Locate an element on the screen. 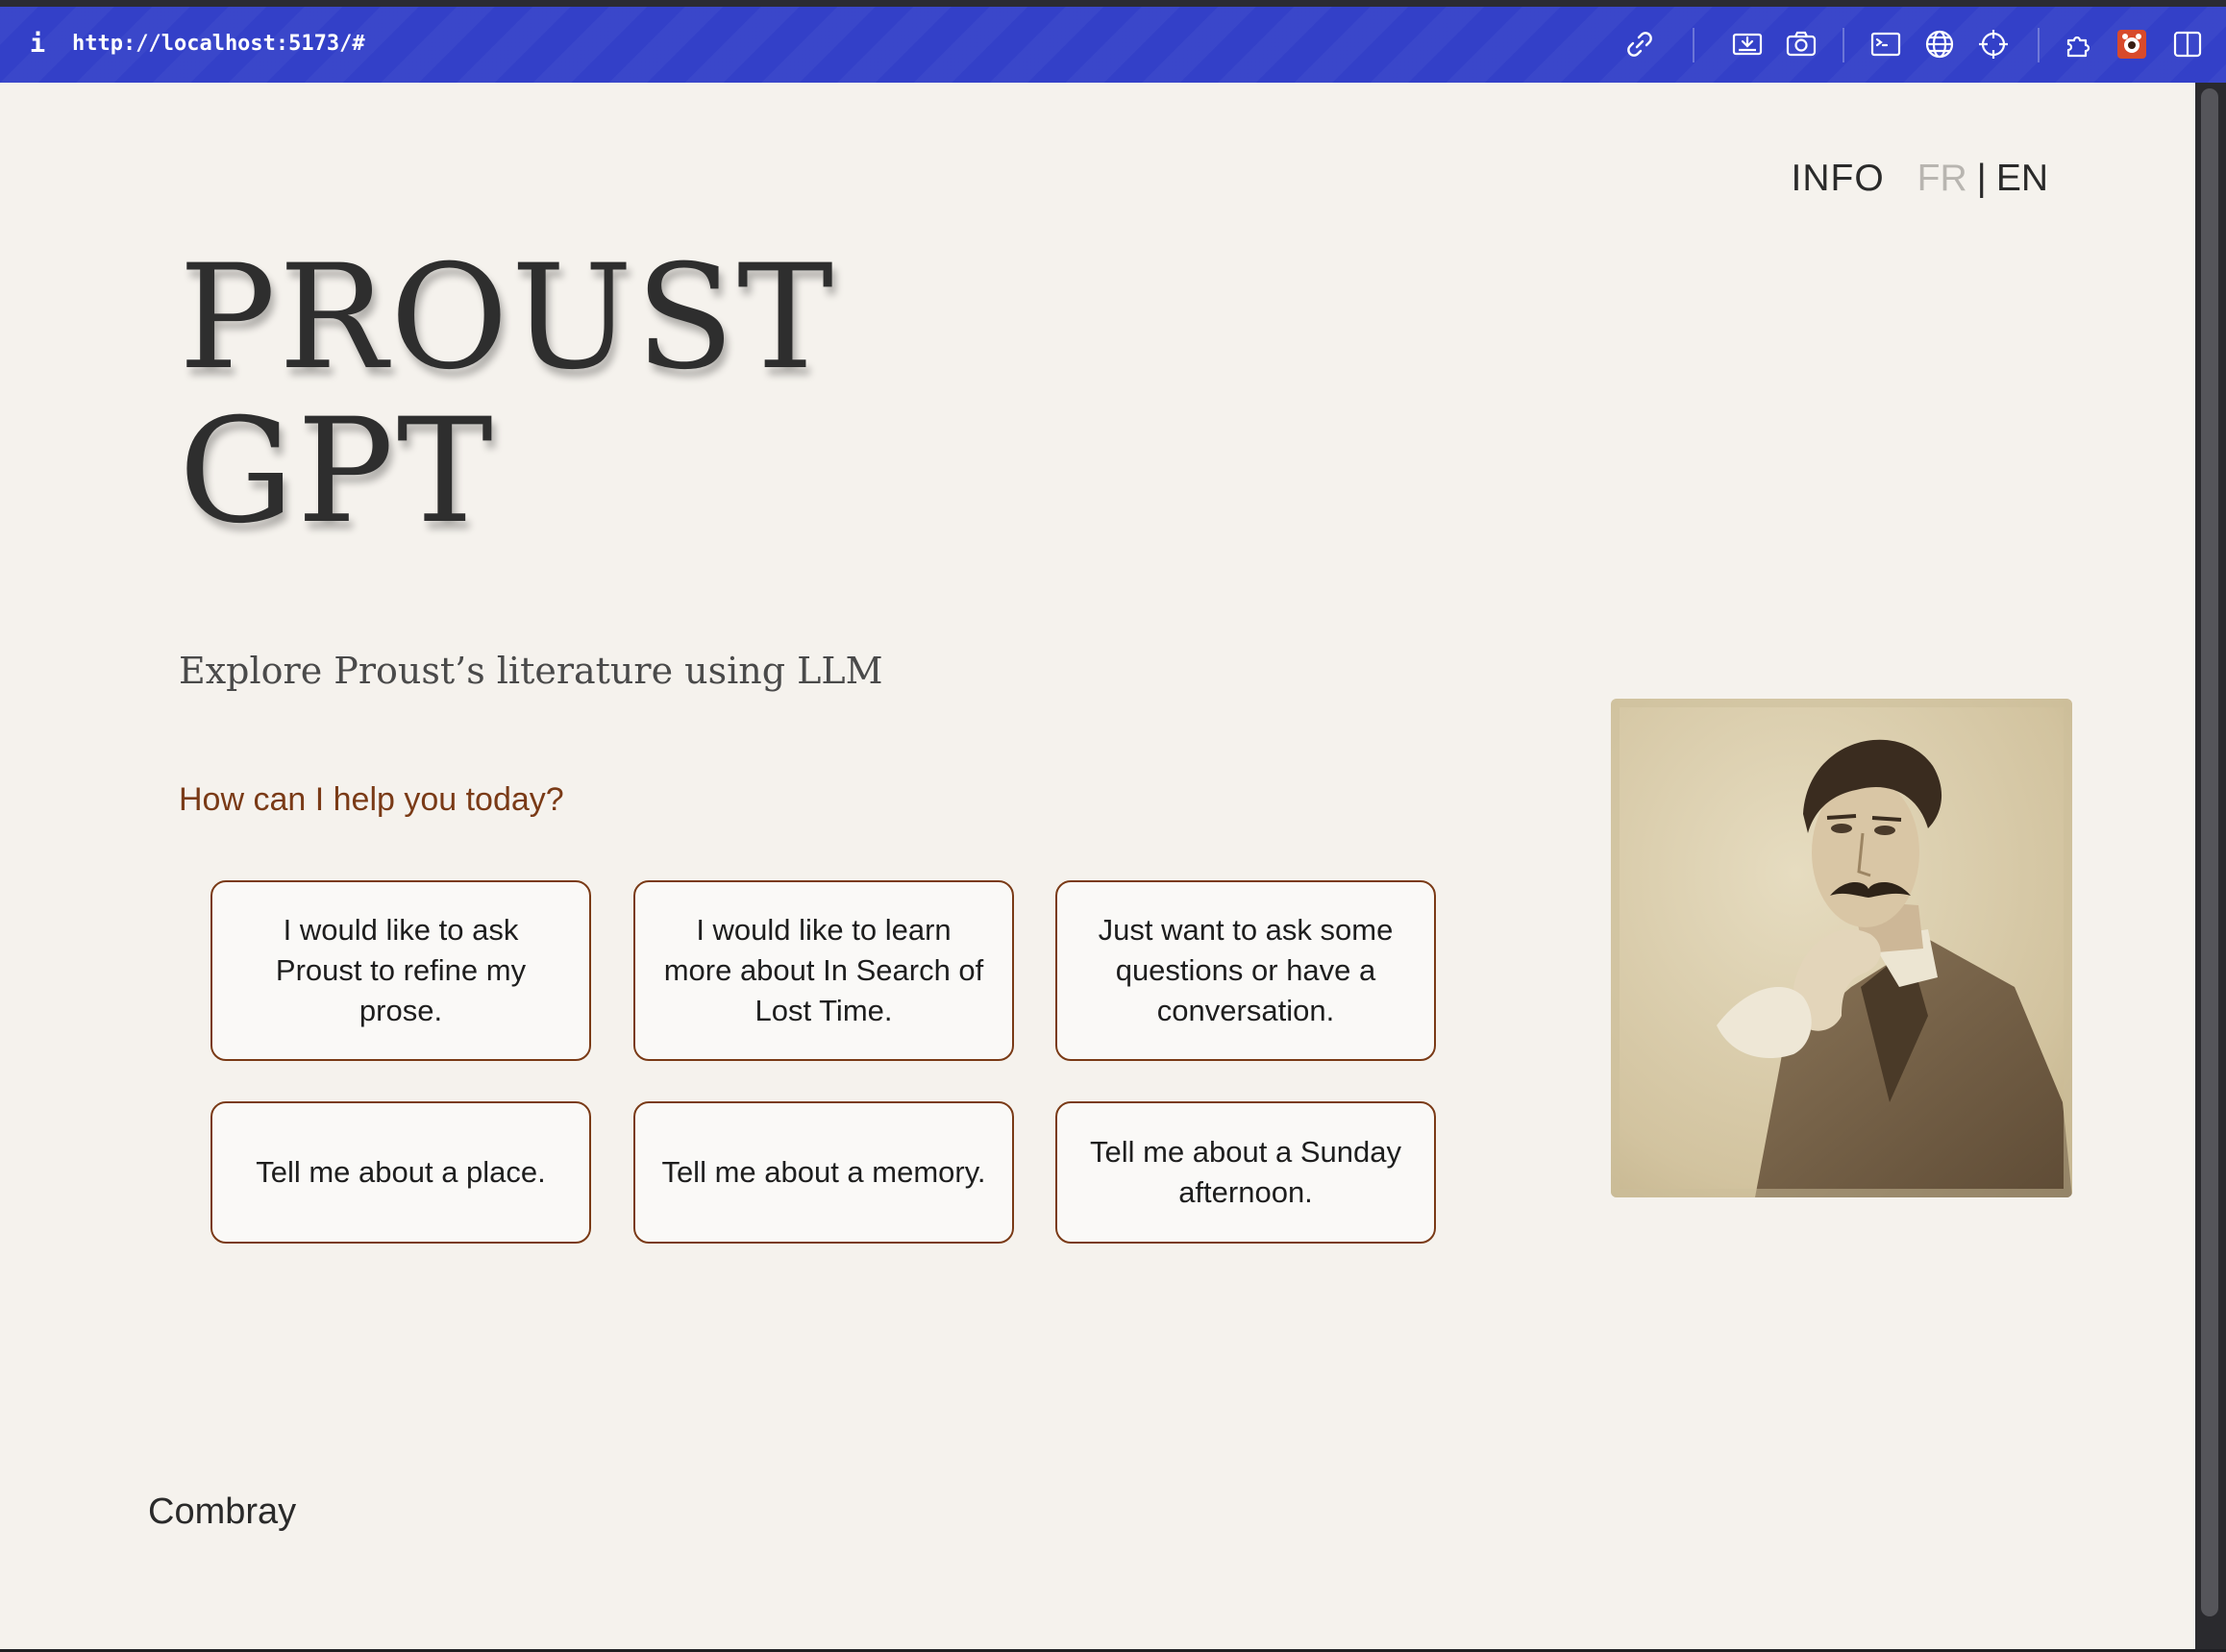 The image size is (2226, 1652). window-top-edge is located at coordinates (1113, 3).